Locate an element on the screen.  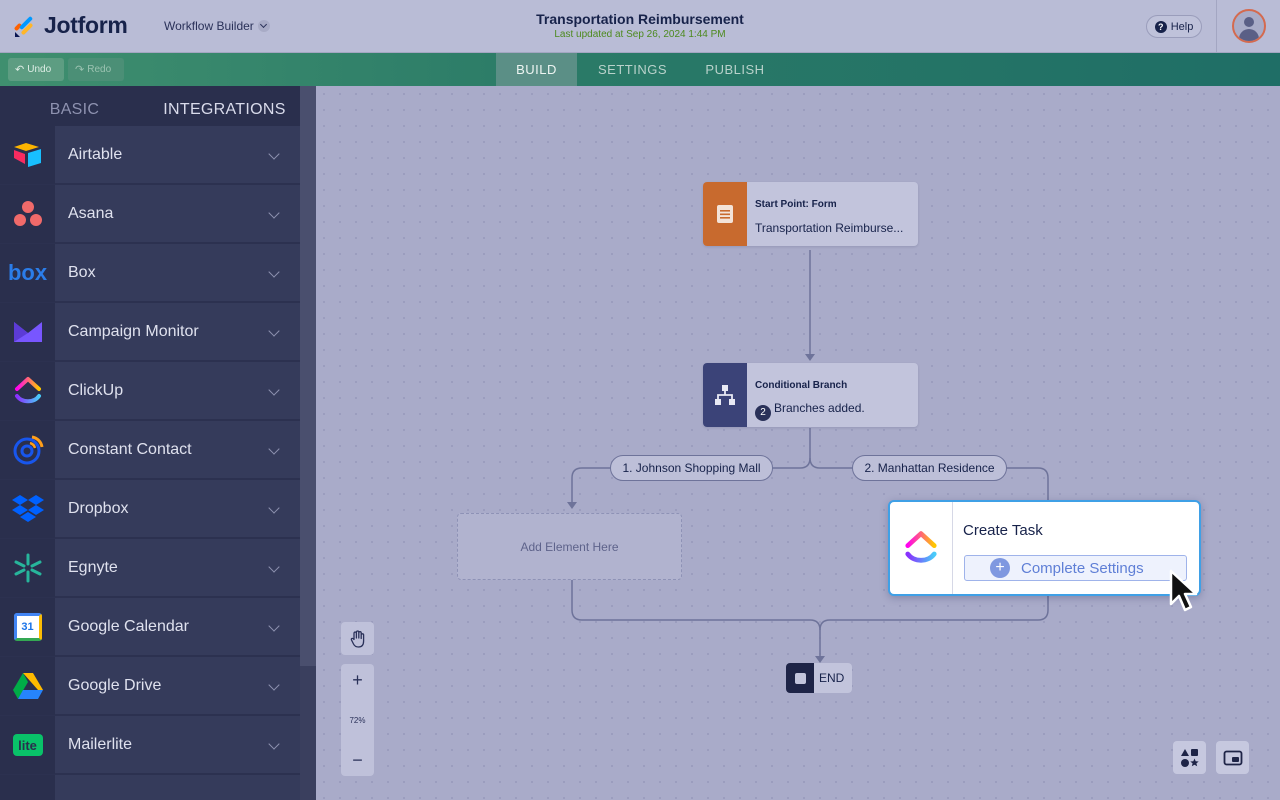
partial-item-icon is located at coordinates (27, 787).